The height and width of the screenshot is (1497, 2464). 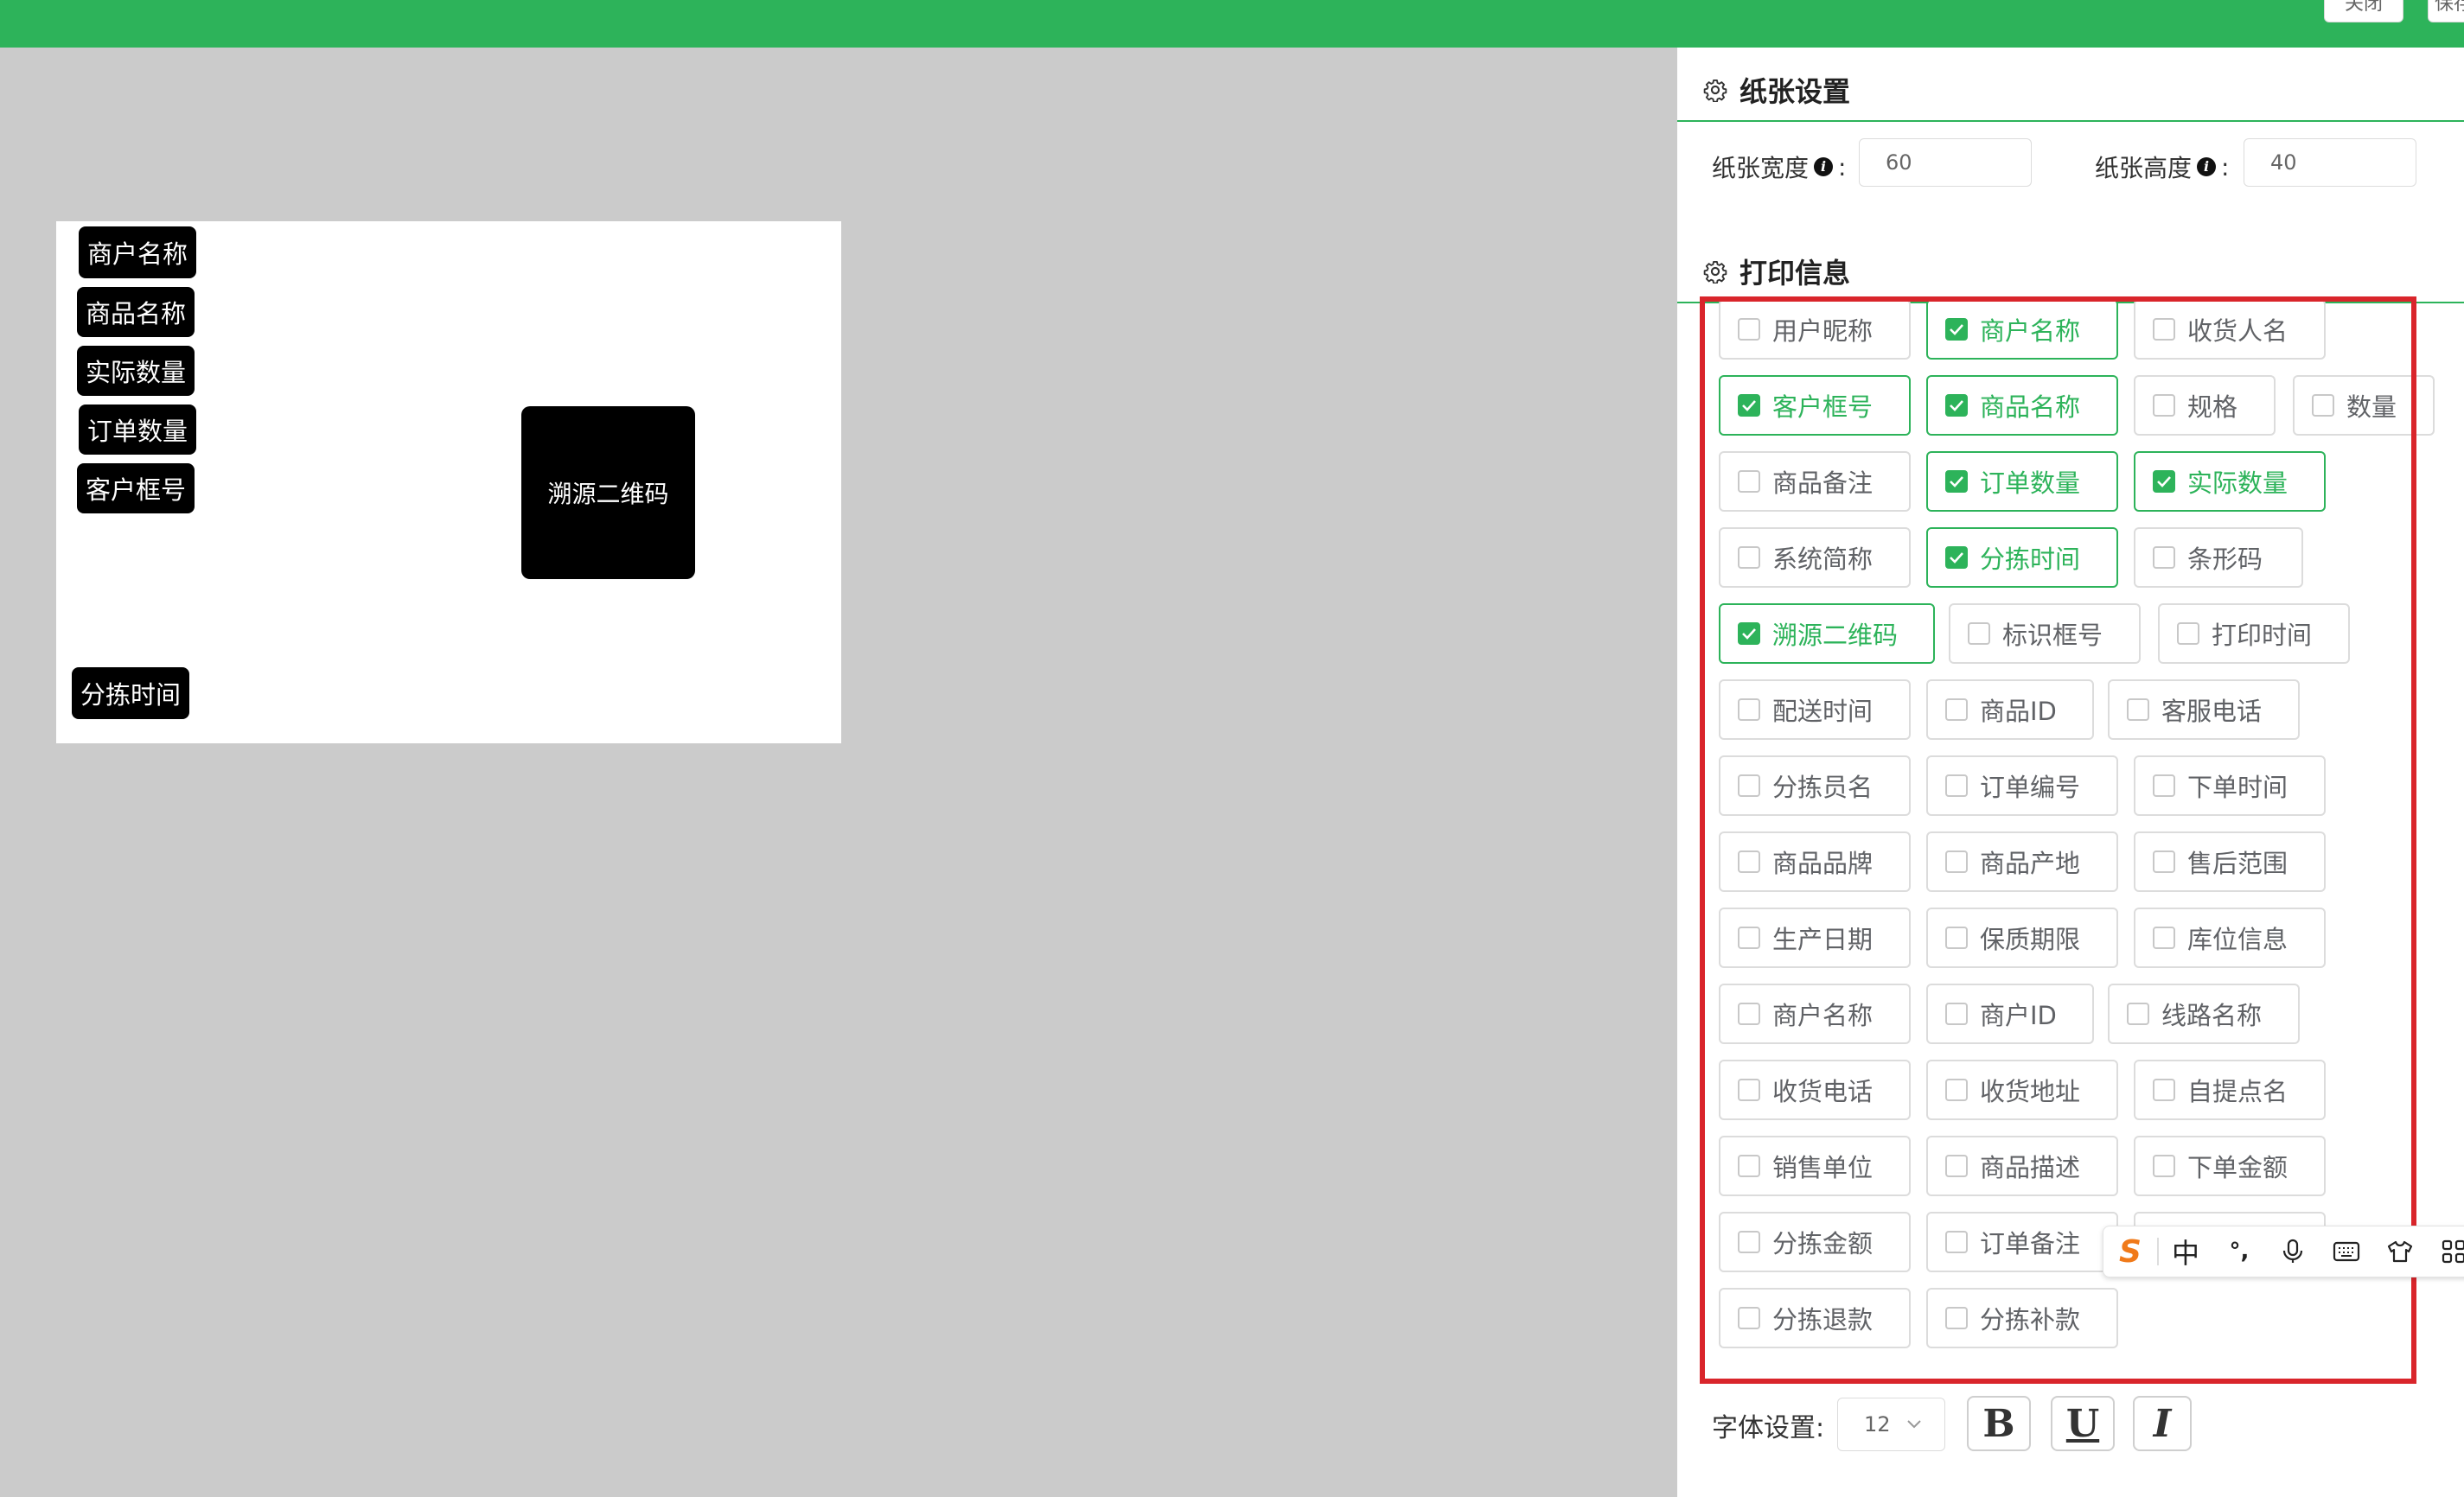 I want to click on print-option-checkbox: 售后范围, so click(x=2230, y=861).